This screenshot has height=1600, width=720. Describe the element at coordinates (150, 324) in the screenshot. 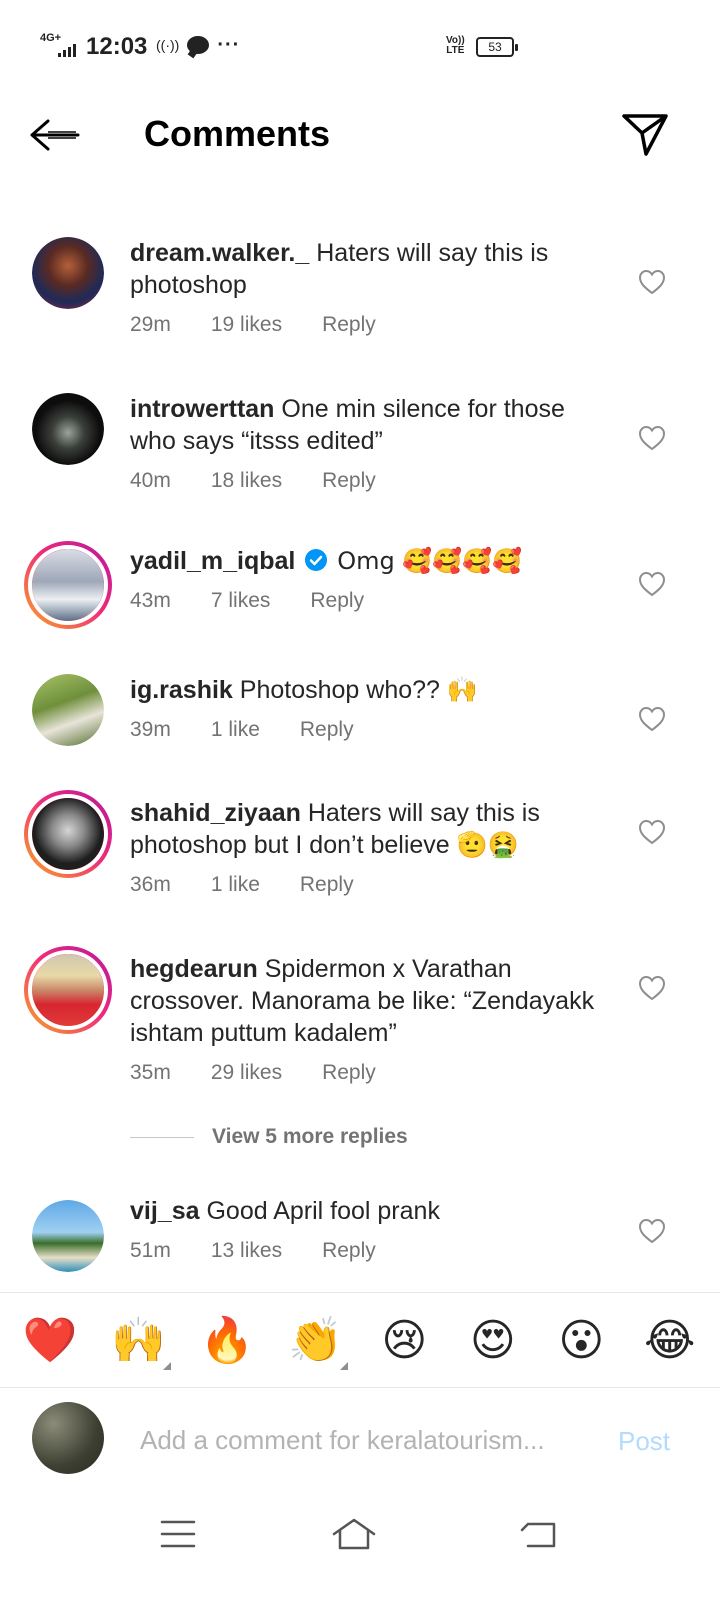

I see `comment-time: 29m` at that location.